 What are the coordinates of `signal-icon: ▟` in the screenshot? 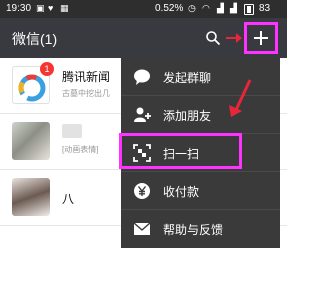 It's located at (220, 8).